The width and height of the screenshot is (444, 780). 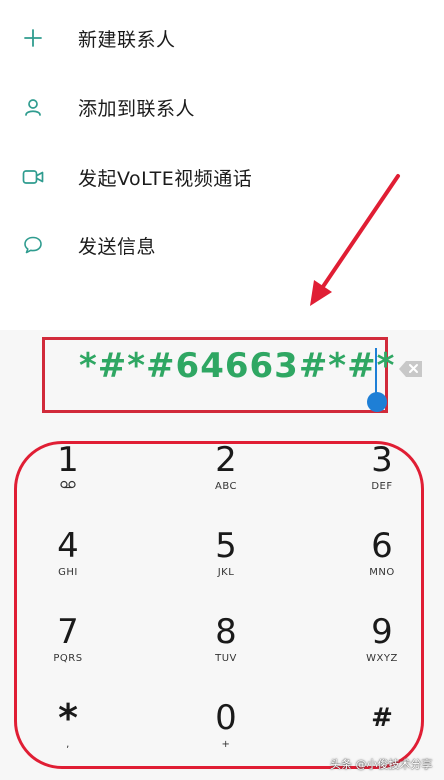 I want to click on dial-key-7: 7 PQRS, so click(x=68, y=647).